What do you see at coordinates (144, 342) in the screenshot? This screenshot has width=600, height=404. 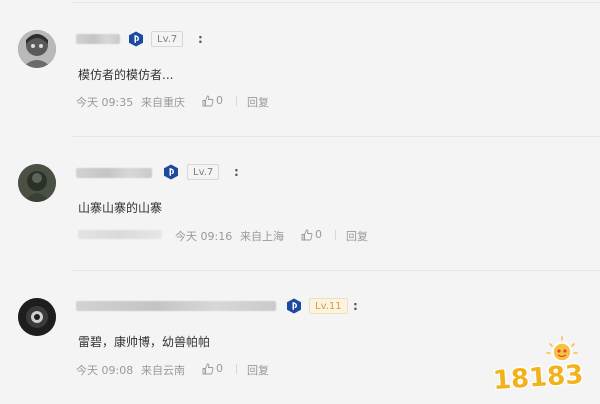 I see `comment-text: 雷碧，康帅博，幼兽帕帕` at bounding box center [144, 342].